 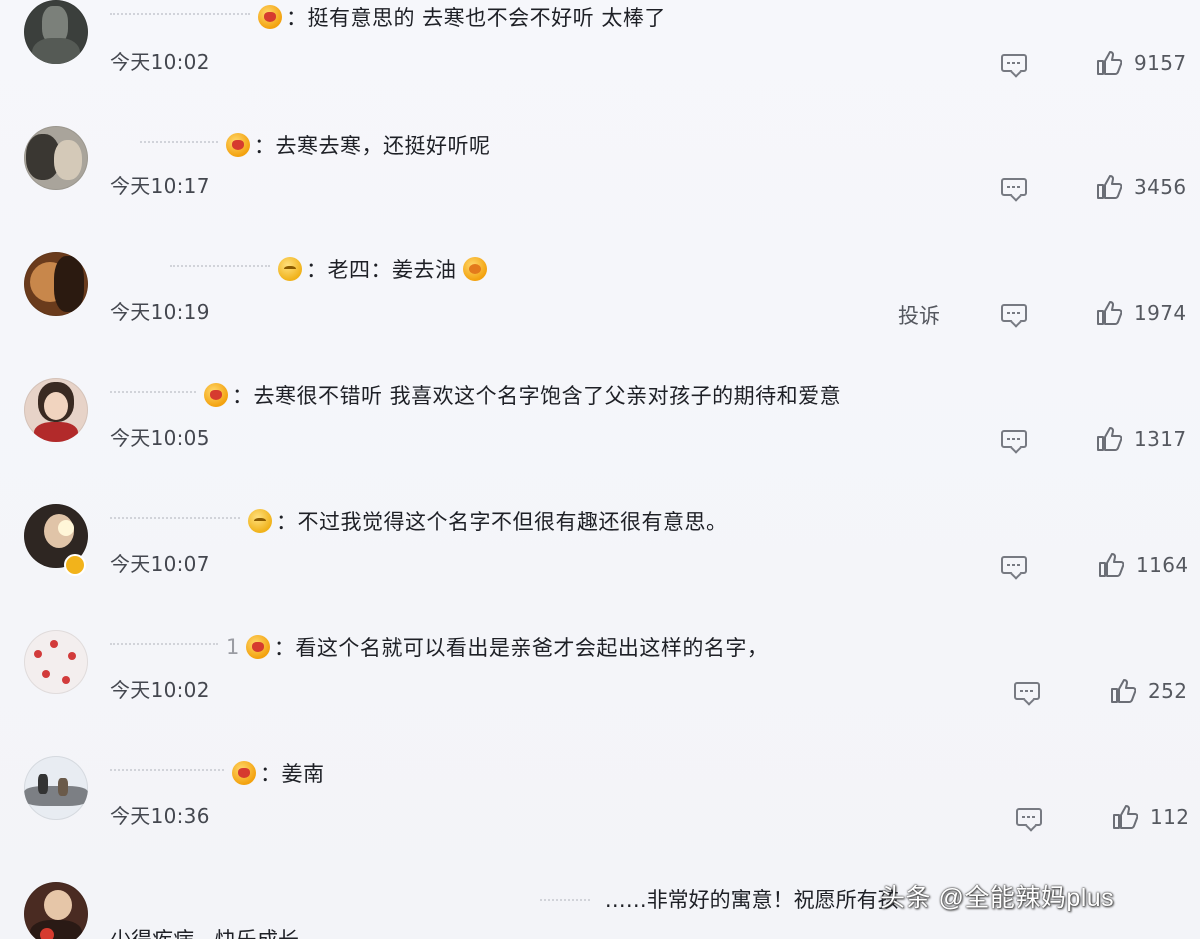 I want to click on comment-line: ：挺有意思的 去寒也不会不好听 太棒了, so click(x=388, y=17).